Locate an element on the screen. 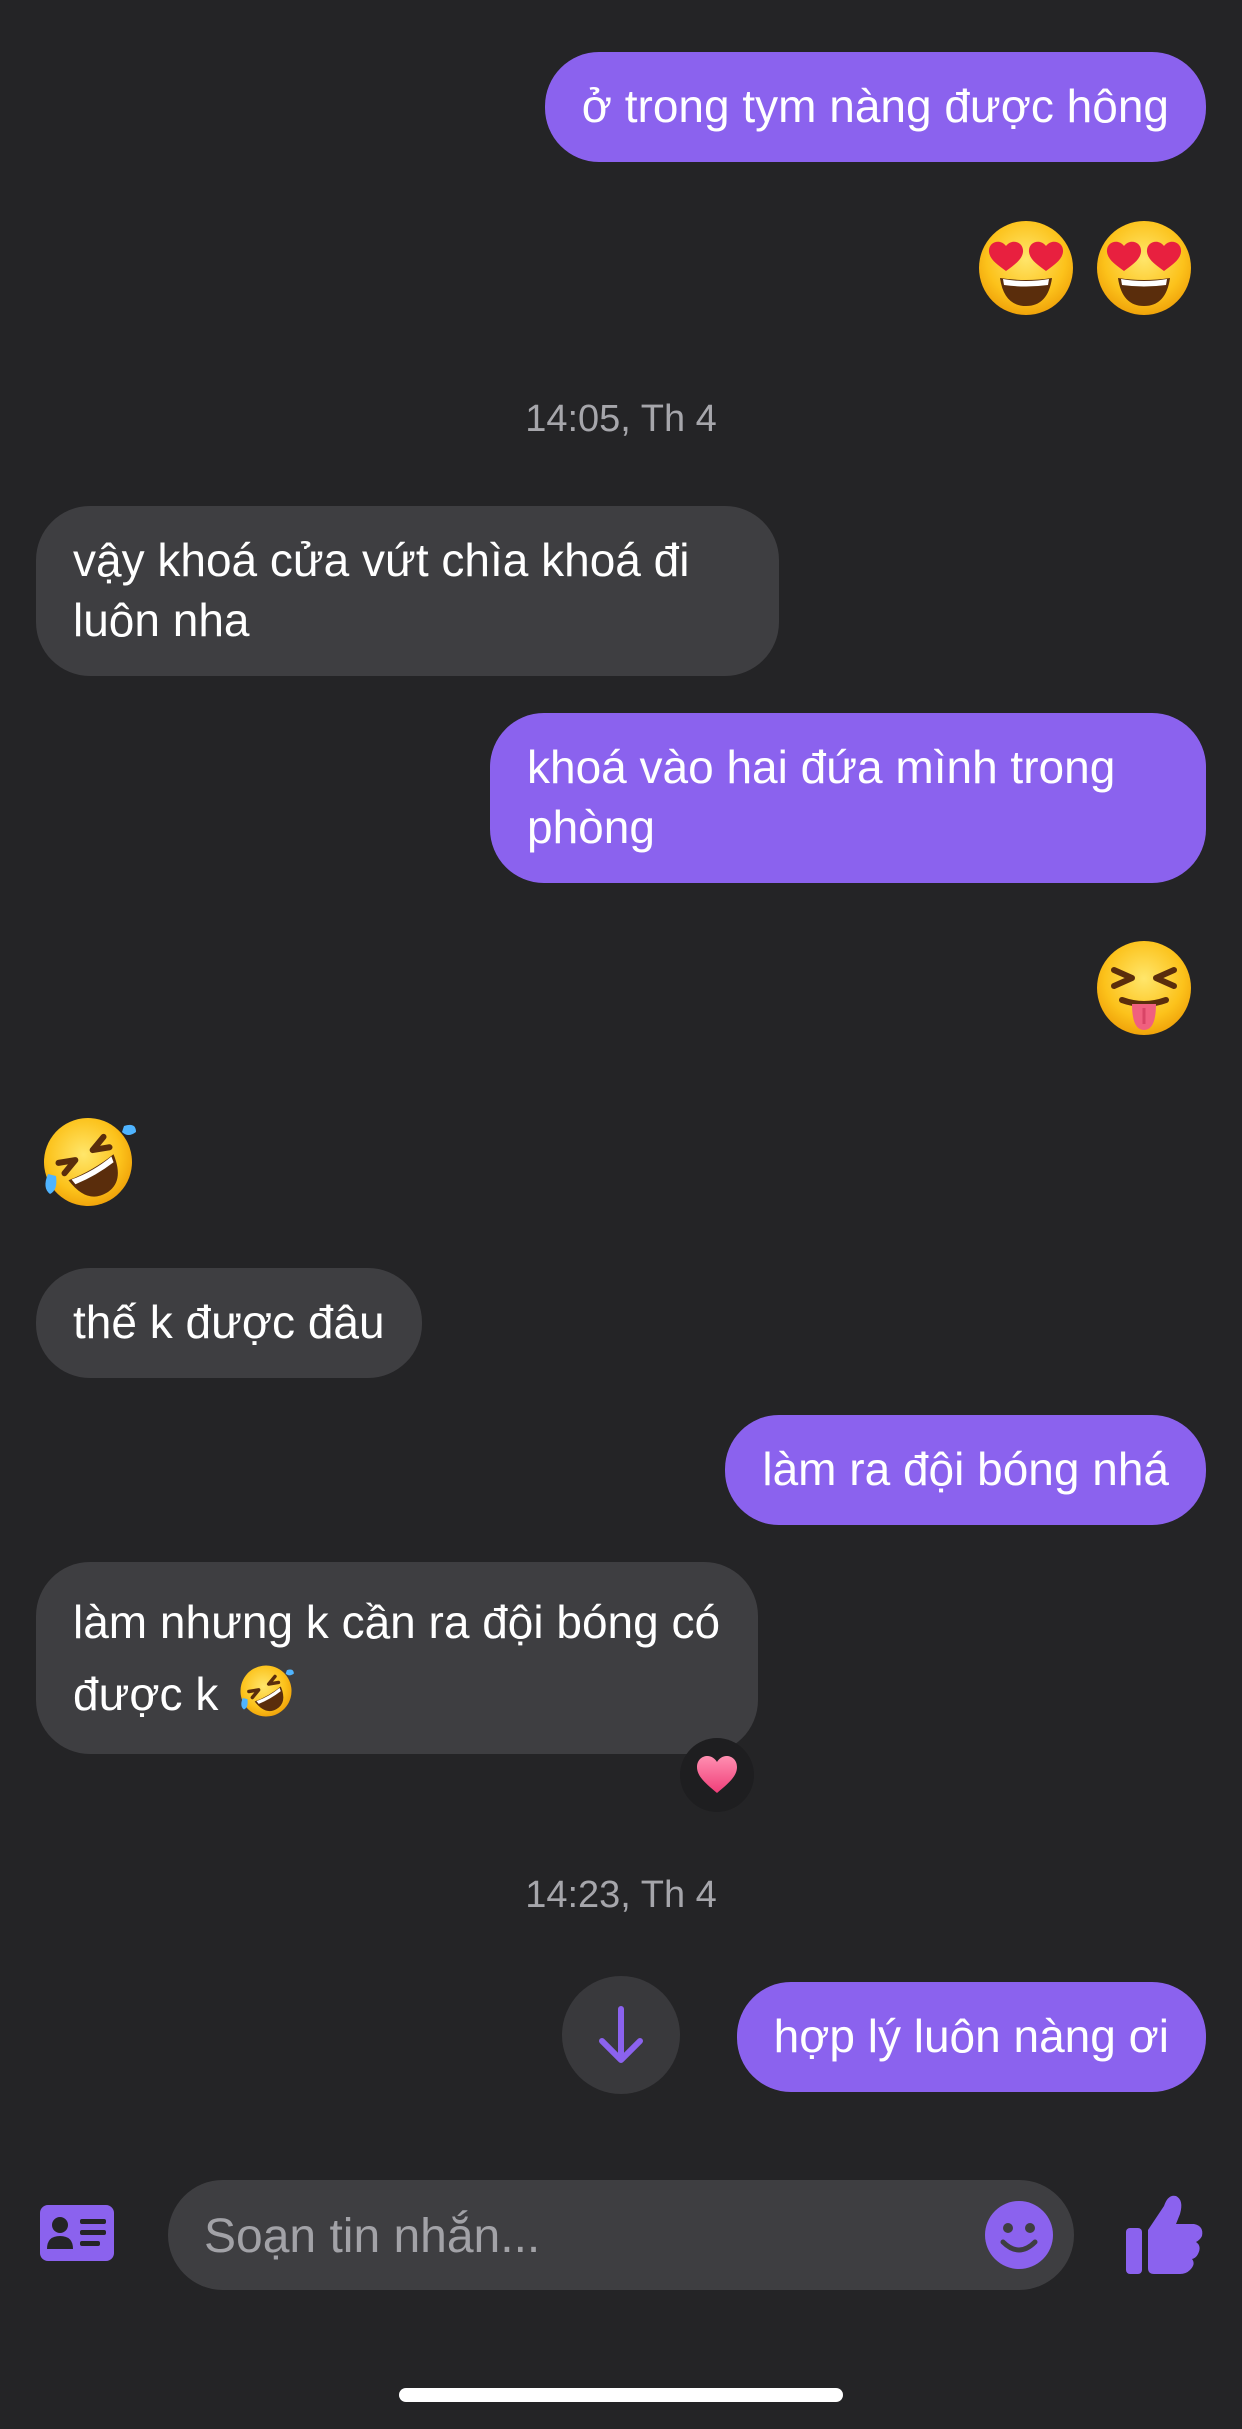 The width and height of the screenshot is (1242, 2429). message-text: làm ra đội bóng nhá is located at coordinates (965, 1469).